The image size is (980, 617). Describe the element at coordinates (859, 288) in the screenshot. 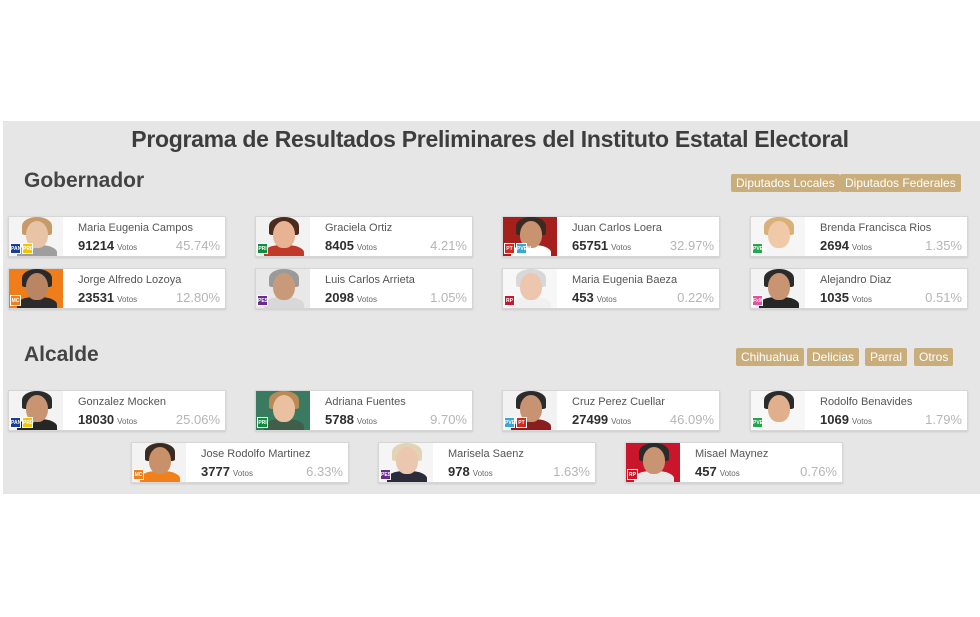

I see `candidate-card: FxM Alejandro Diaz 1035 Votos 0.51%` at that location.